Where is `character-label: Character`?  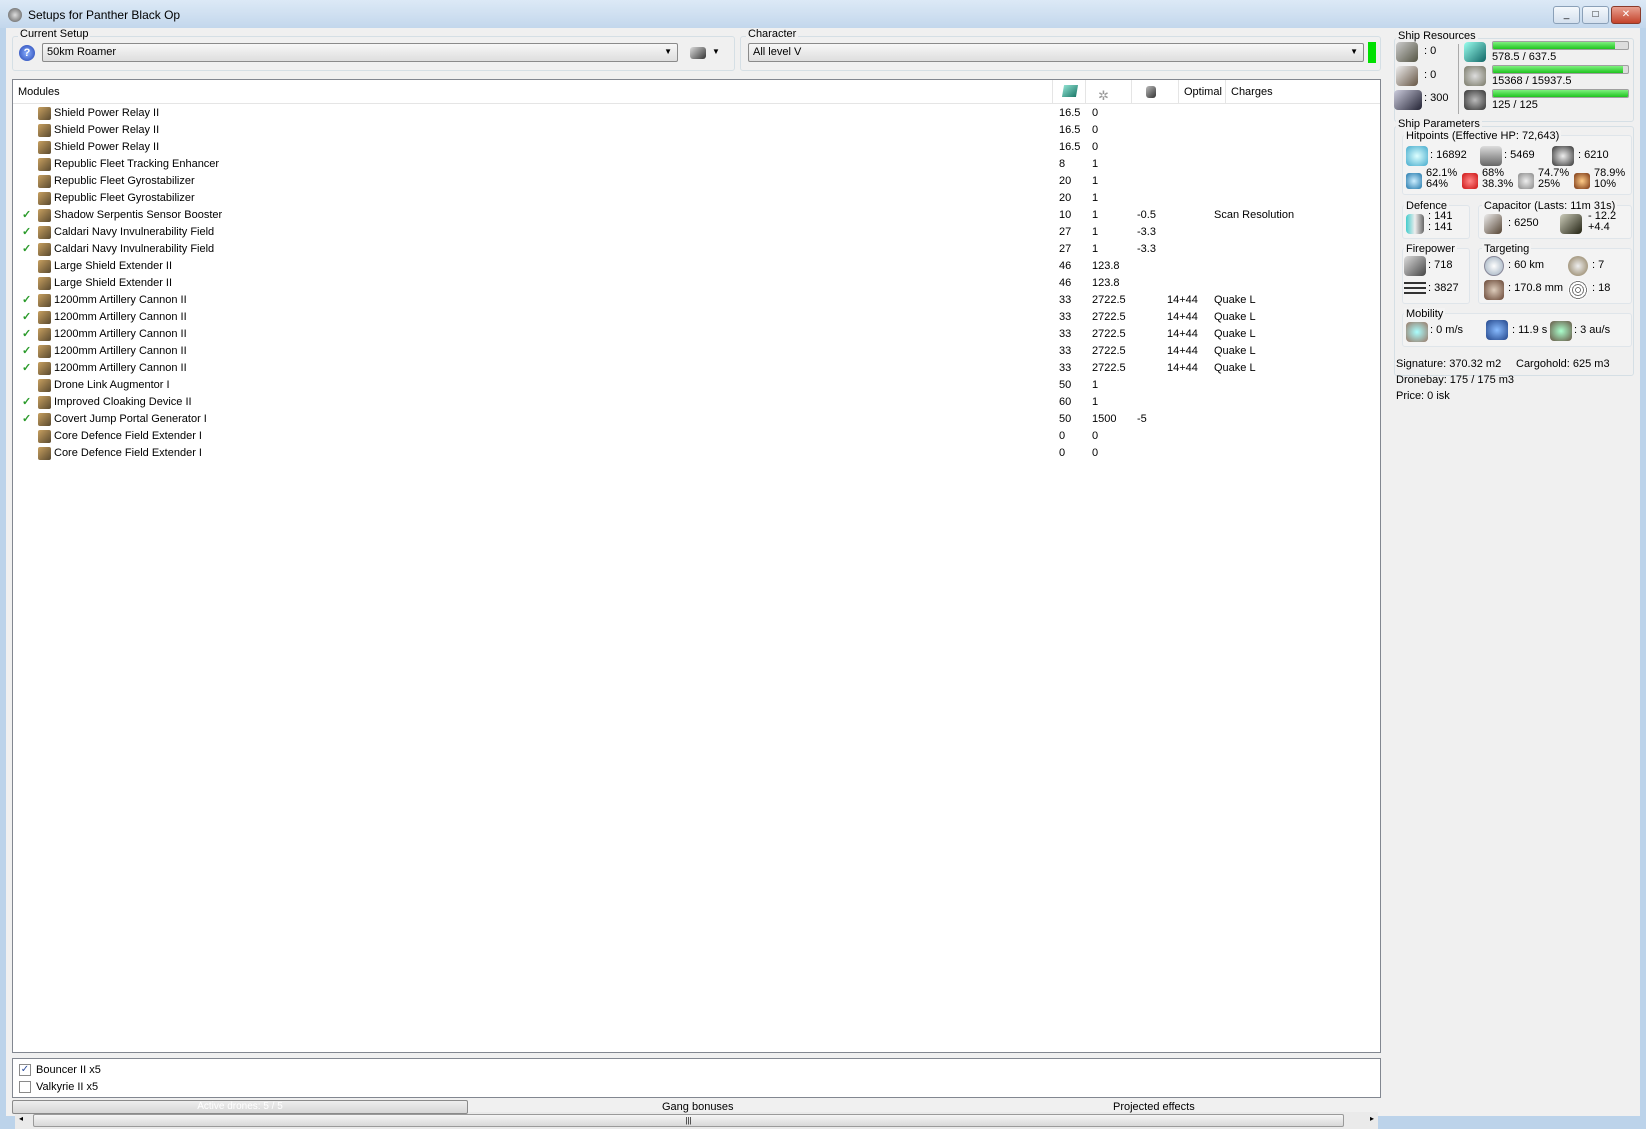
character-label: Character is located at coordinates (772, 34).